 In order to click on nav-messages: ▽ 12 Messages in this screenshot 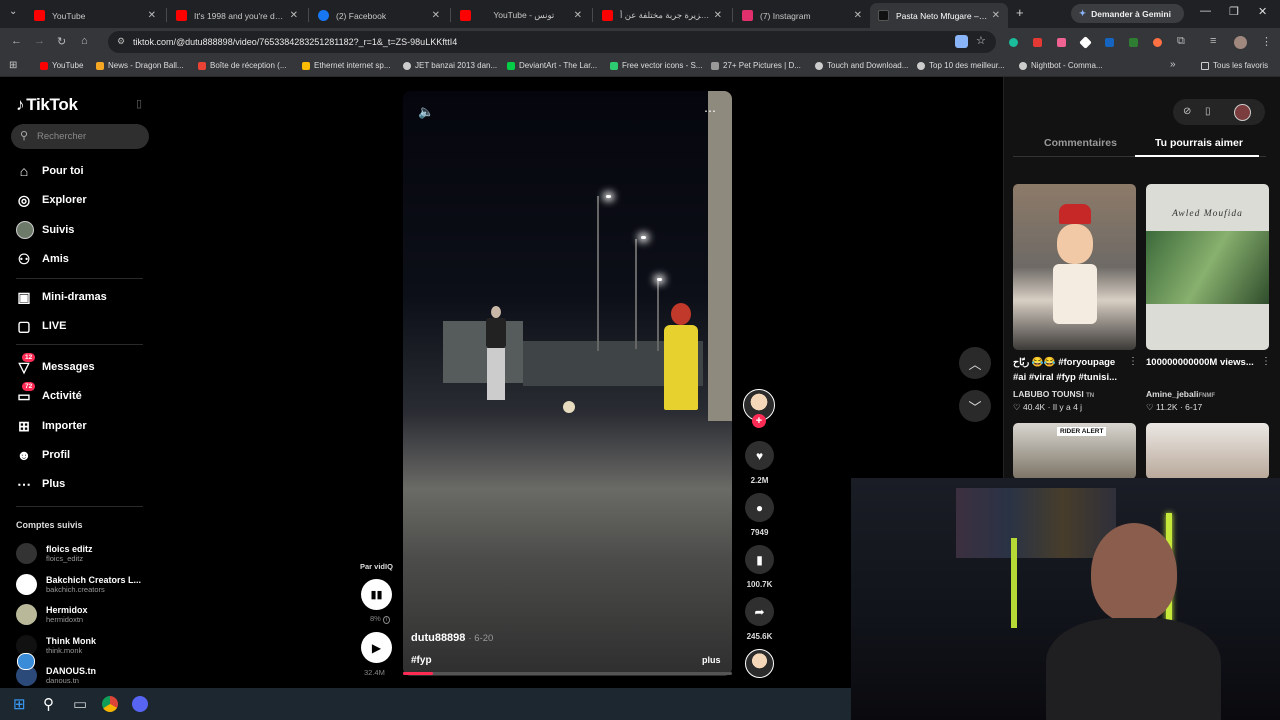, I will do `click(55, 365)`.